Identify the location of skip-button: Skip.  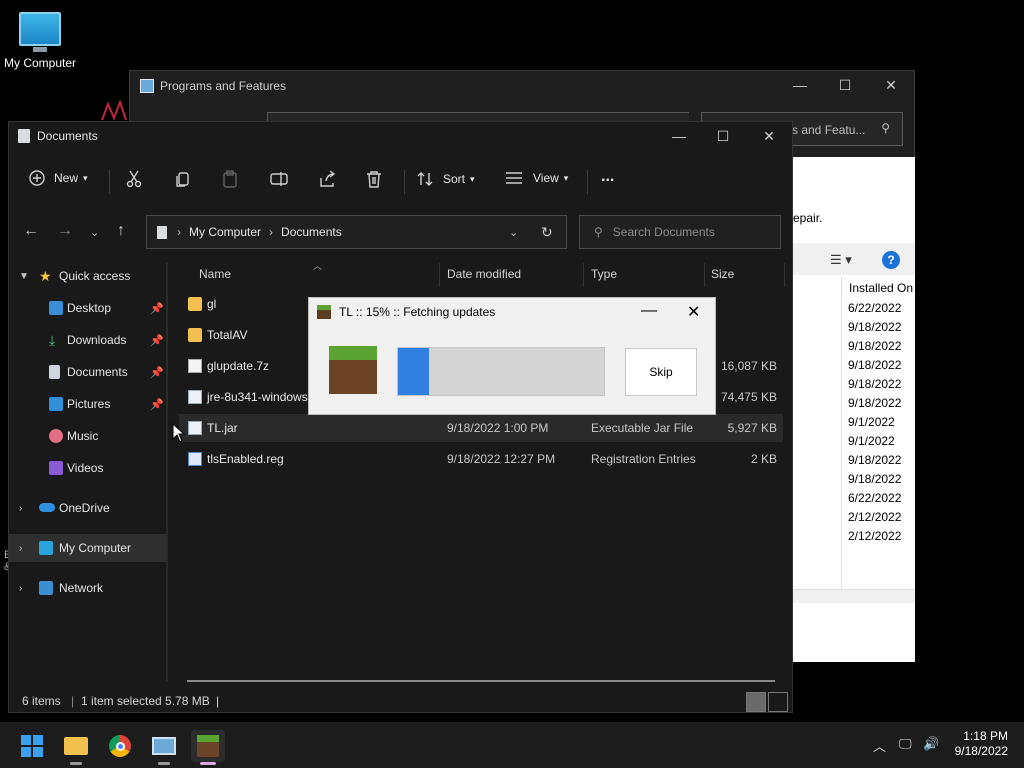
(661, 372).